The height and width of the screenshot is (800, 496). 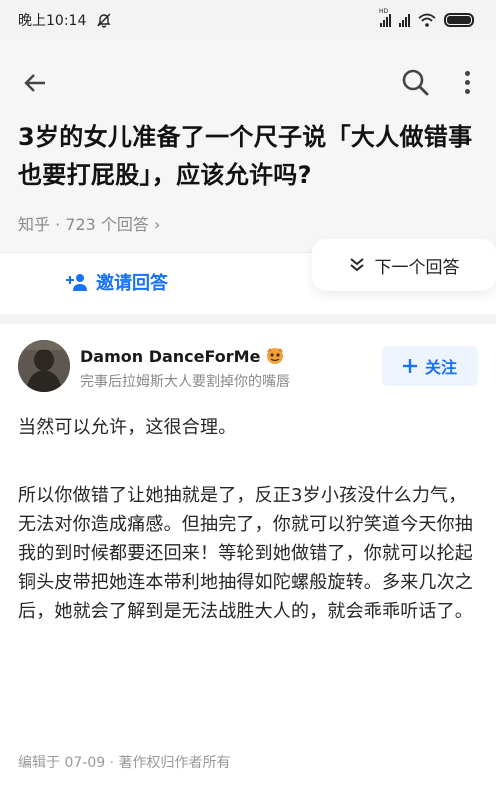 I want to click on more-vertical-icon, so click(x=467, y=73).